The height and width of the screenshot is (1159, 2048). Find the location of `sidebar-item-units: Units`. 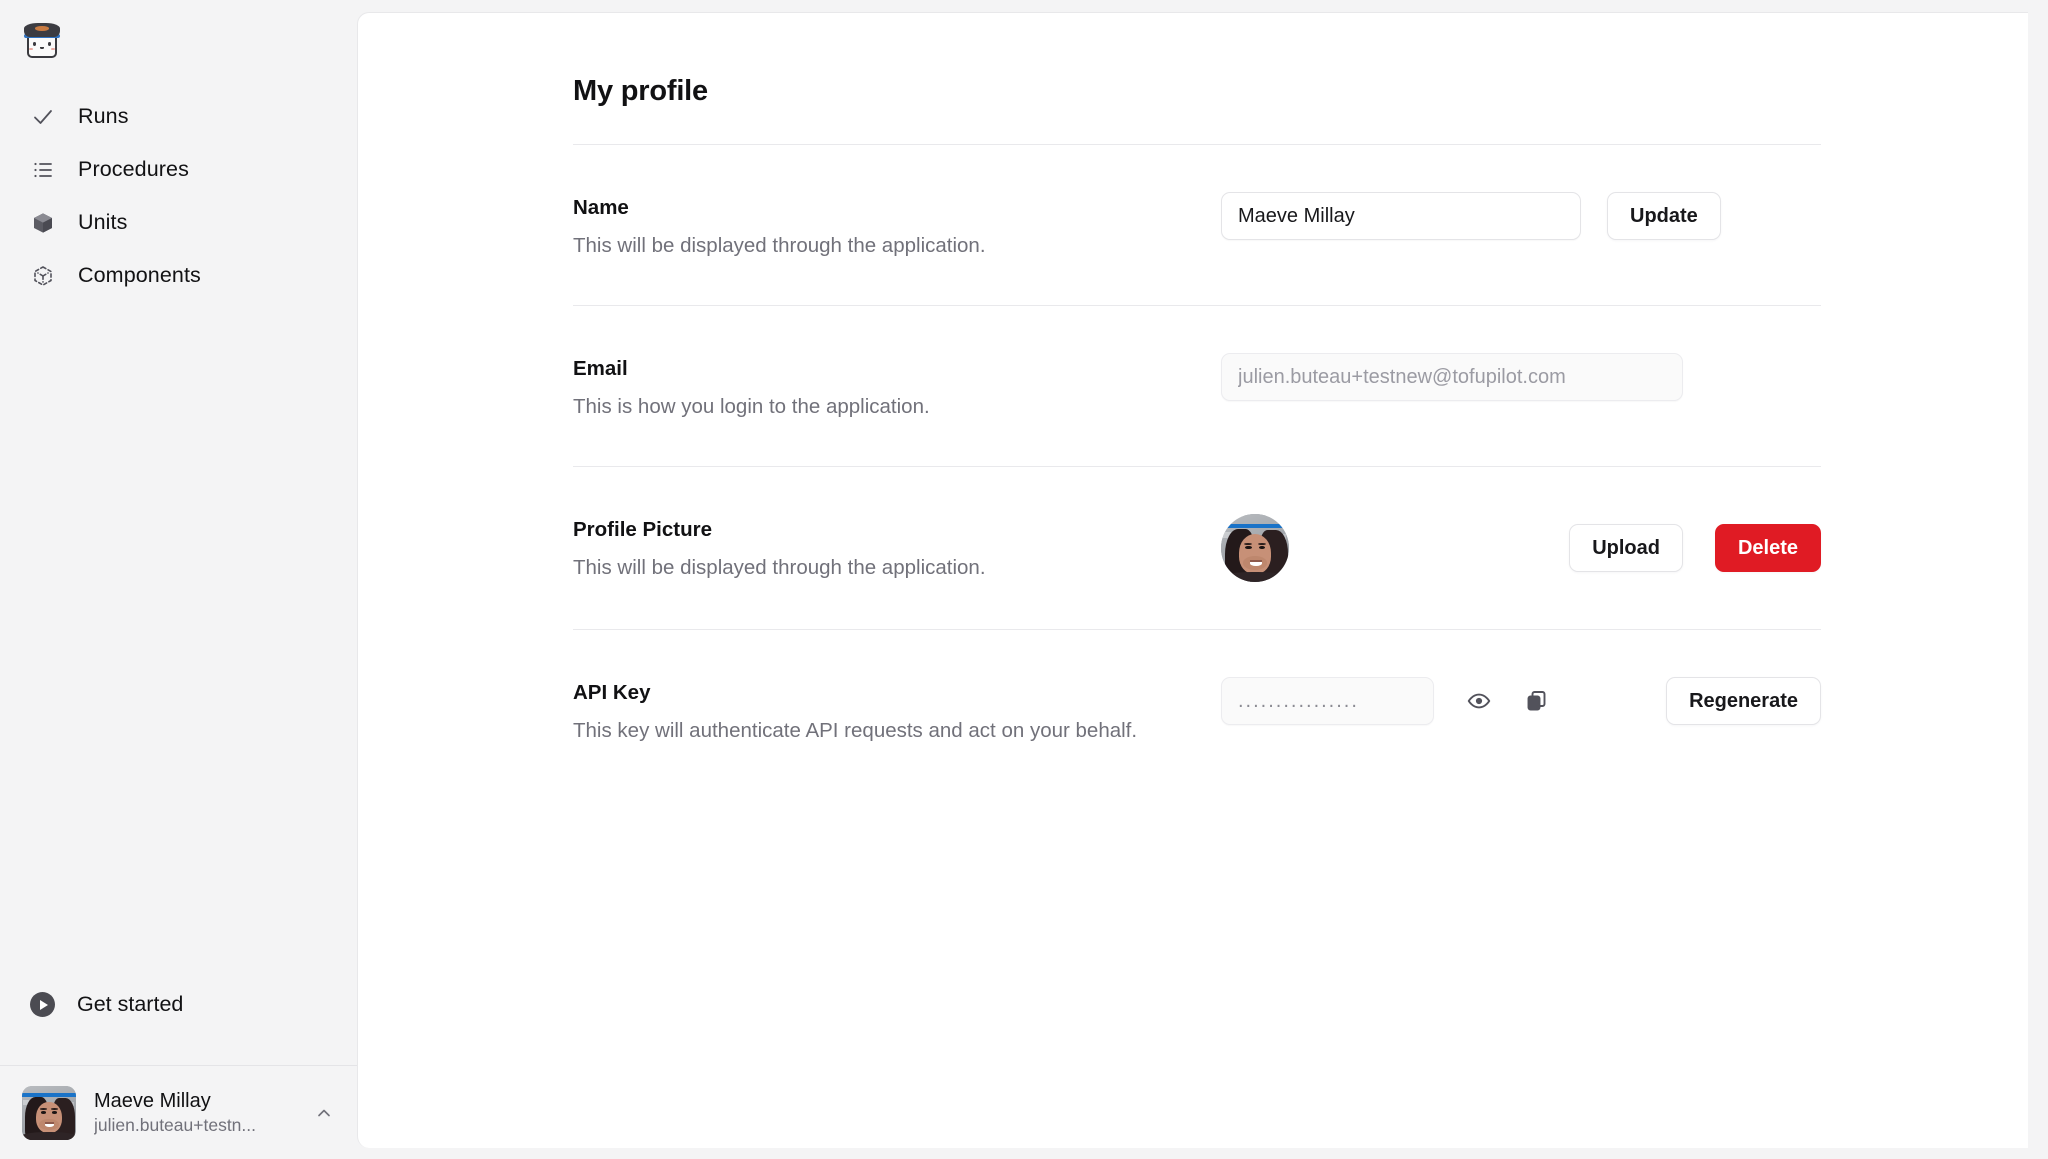

sidebar-item-units: Units is located at coordinates (178, 222).